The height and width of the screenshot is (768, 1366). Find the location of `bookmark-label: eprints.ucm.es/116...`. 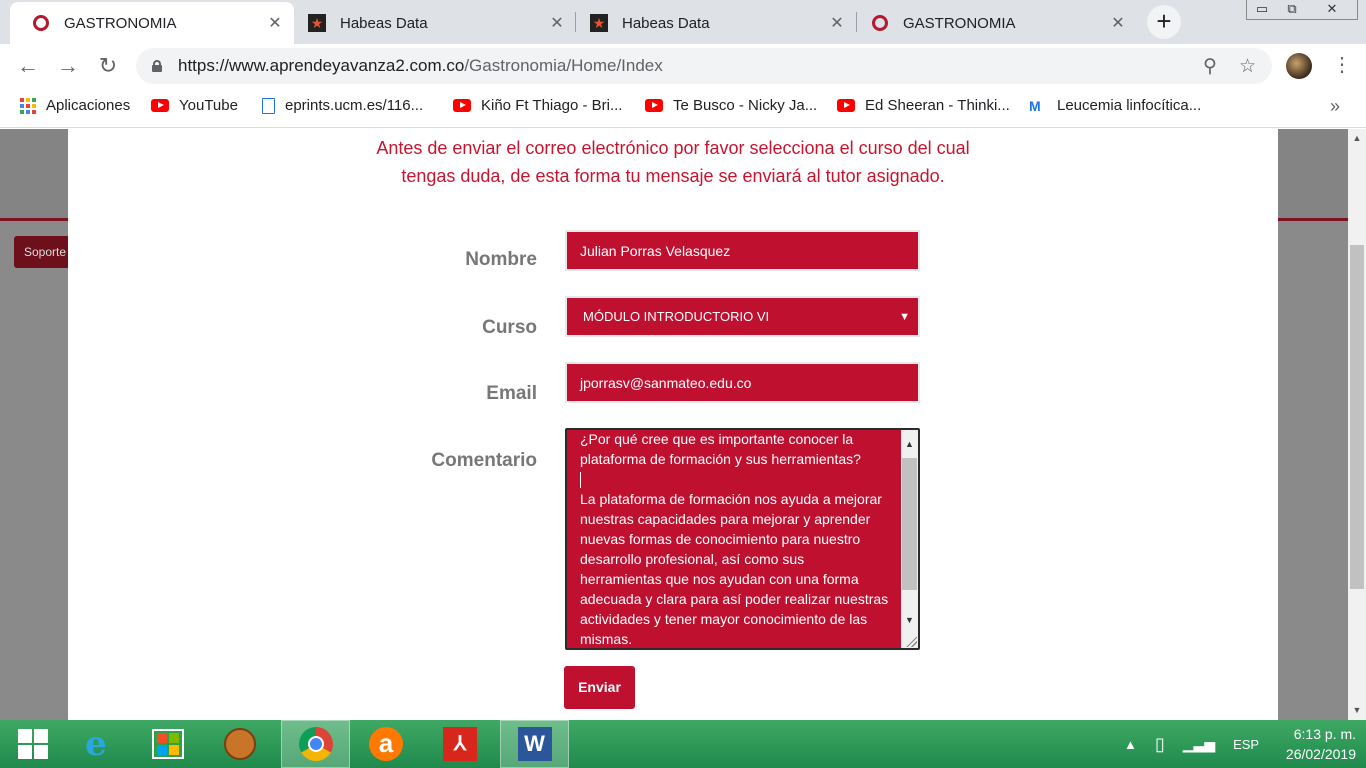

bookmark-label: eprints.ucm.es/116... is located at coordinates (354, 105).